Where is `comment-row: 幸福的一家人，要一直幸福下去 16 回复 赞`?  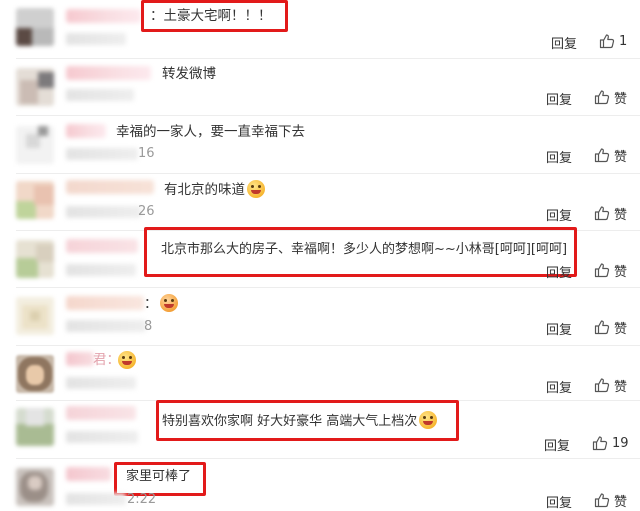
comment-row: 幸福的一家人，要一直幸福下去 16 回复 赞 is located at coordinates (320, 144).